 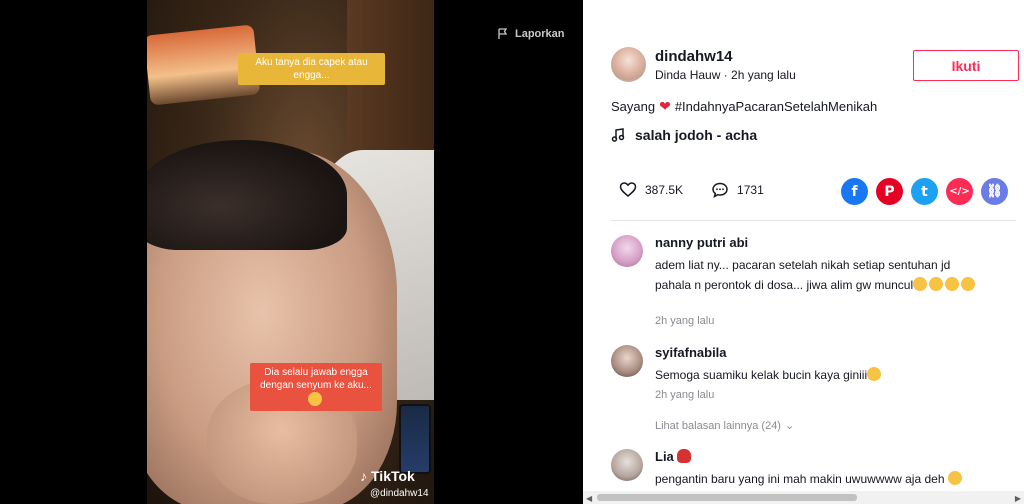 What do you see at coordinates (959, 191) in the screenshot?
I see `embed-icon: </>` at bounding box center [959, 191].